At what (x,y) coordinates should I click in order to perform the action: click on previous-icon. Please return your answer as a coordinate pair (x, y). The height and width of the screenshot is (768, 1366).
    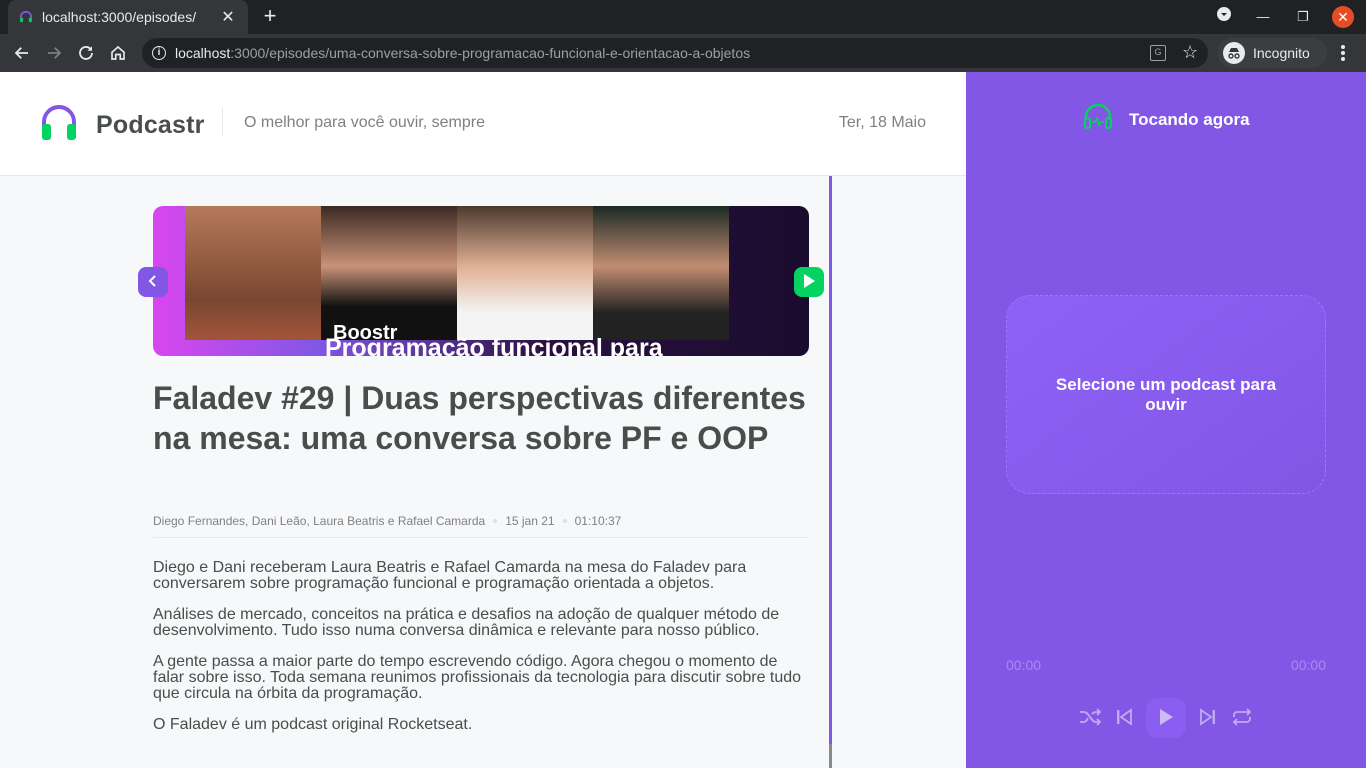
    Looking at the image, I should click on (1124, 718).